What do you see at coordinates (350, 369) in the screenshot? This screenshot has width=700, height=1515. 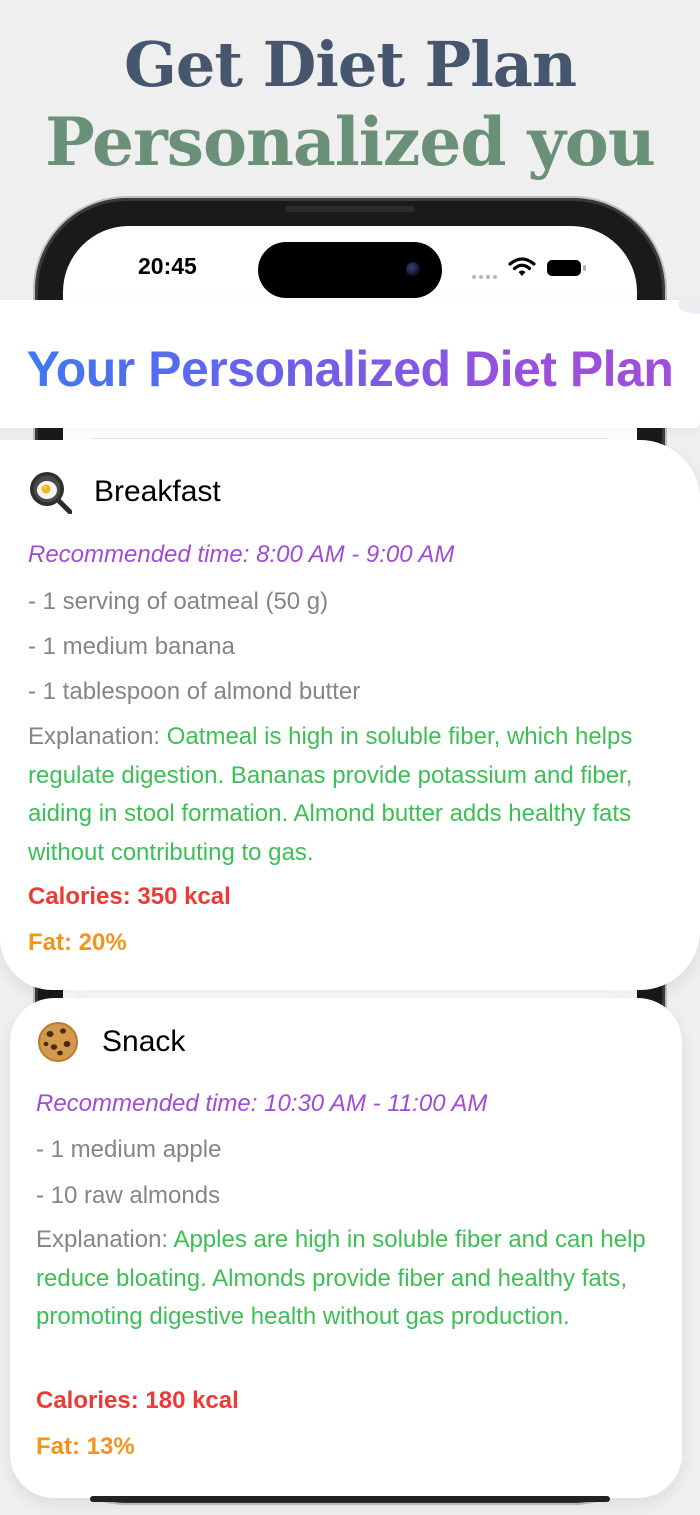 I see `page-title: Your Personalized Diet Plan` at bounding box center [350, 369].